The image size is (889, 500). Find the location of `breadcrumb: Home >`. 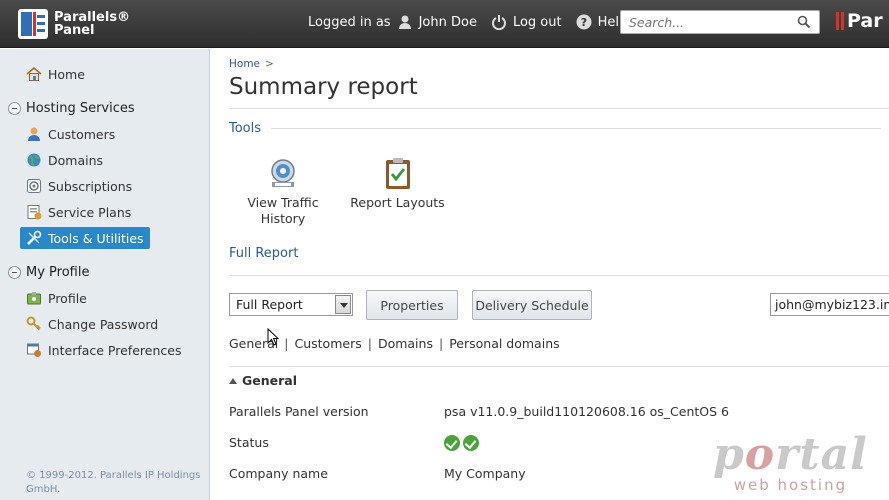

breadcrumb: Home > is located at coordinates (251, 64).